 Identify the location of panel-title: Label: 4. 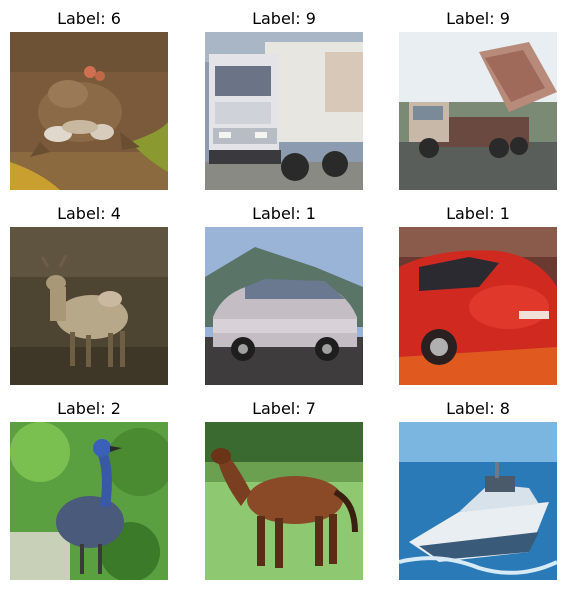
(89, 213).